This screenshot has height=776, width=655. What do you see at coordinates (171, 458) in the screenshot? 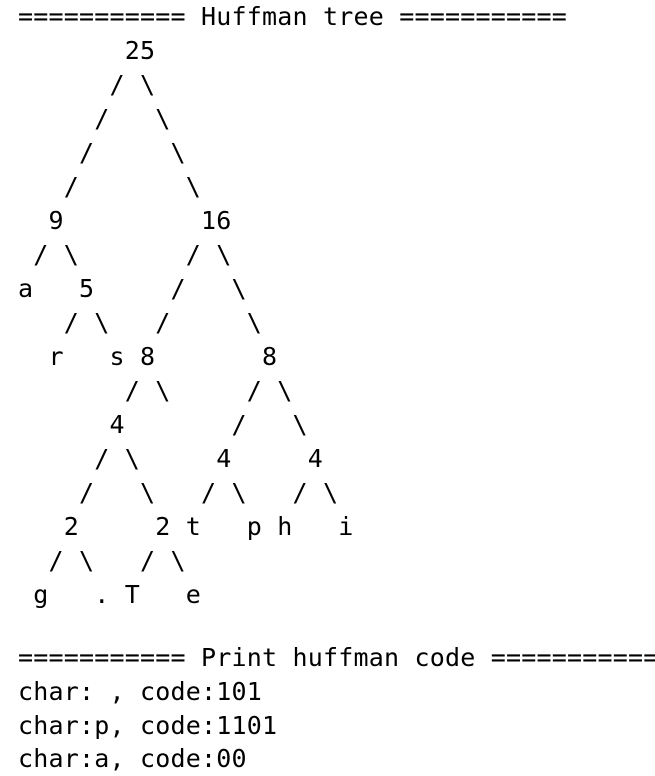
I see `tree-line: / \ 4 4` at bounding box center [171, 458].